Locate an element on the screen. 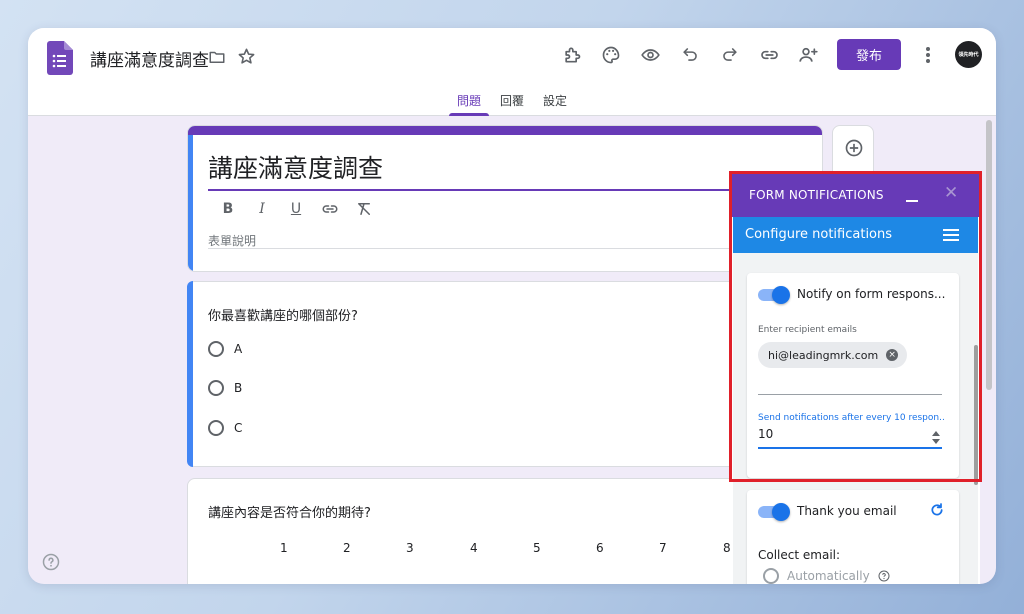  formatting-toolbar: B I U is located at coordinates (296, 209).